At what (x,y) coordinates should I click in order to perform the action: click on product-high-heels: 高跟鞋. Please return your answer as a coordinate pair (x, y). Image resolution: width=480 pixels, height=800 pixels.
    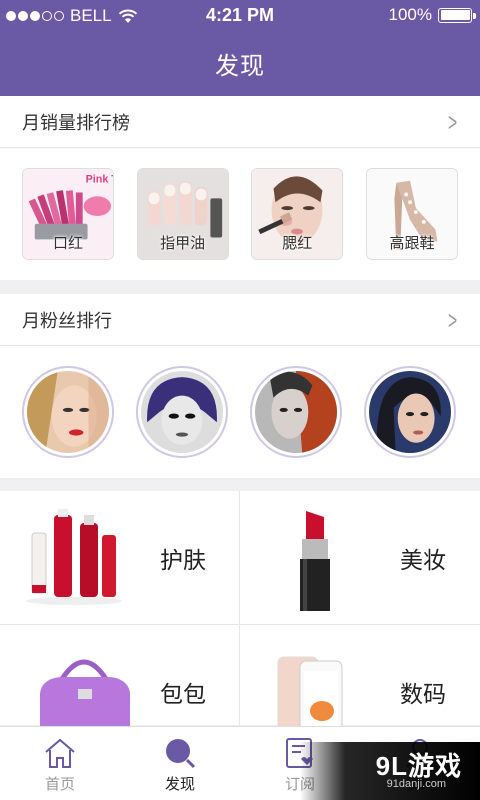
    Looking at the image, I should click on (411, 214).